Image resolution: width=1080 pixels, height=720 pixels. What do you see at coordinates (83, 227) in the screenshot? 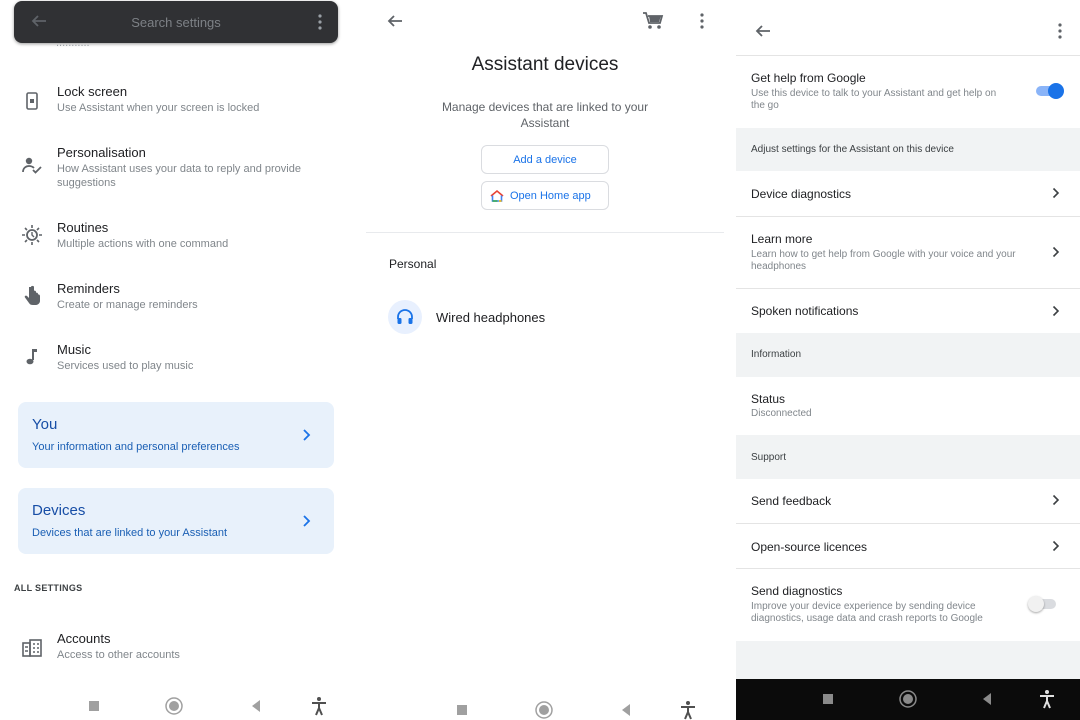
I see `settings-item-title: Routines` at bounding box center [83, 227].